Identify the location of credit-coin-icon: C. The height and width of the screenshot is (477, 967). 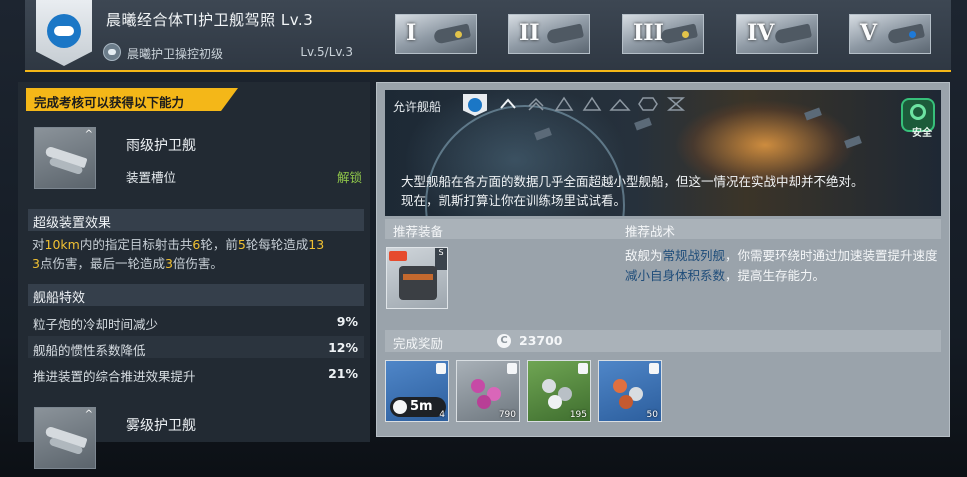
(504, 341).